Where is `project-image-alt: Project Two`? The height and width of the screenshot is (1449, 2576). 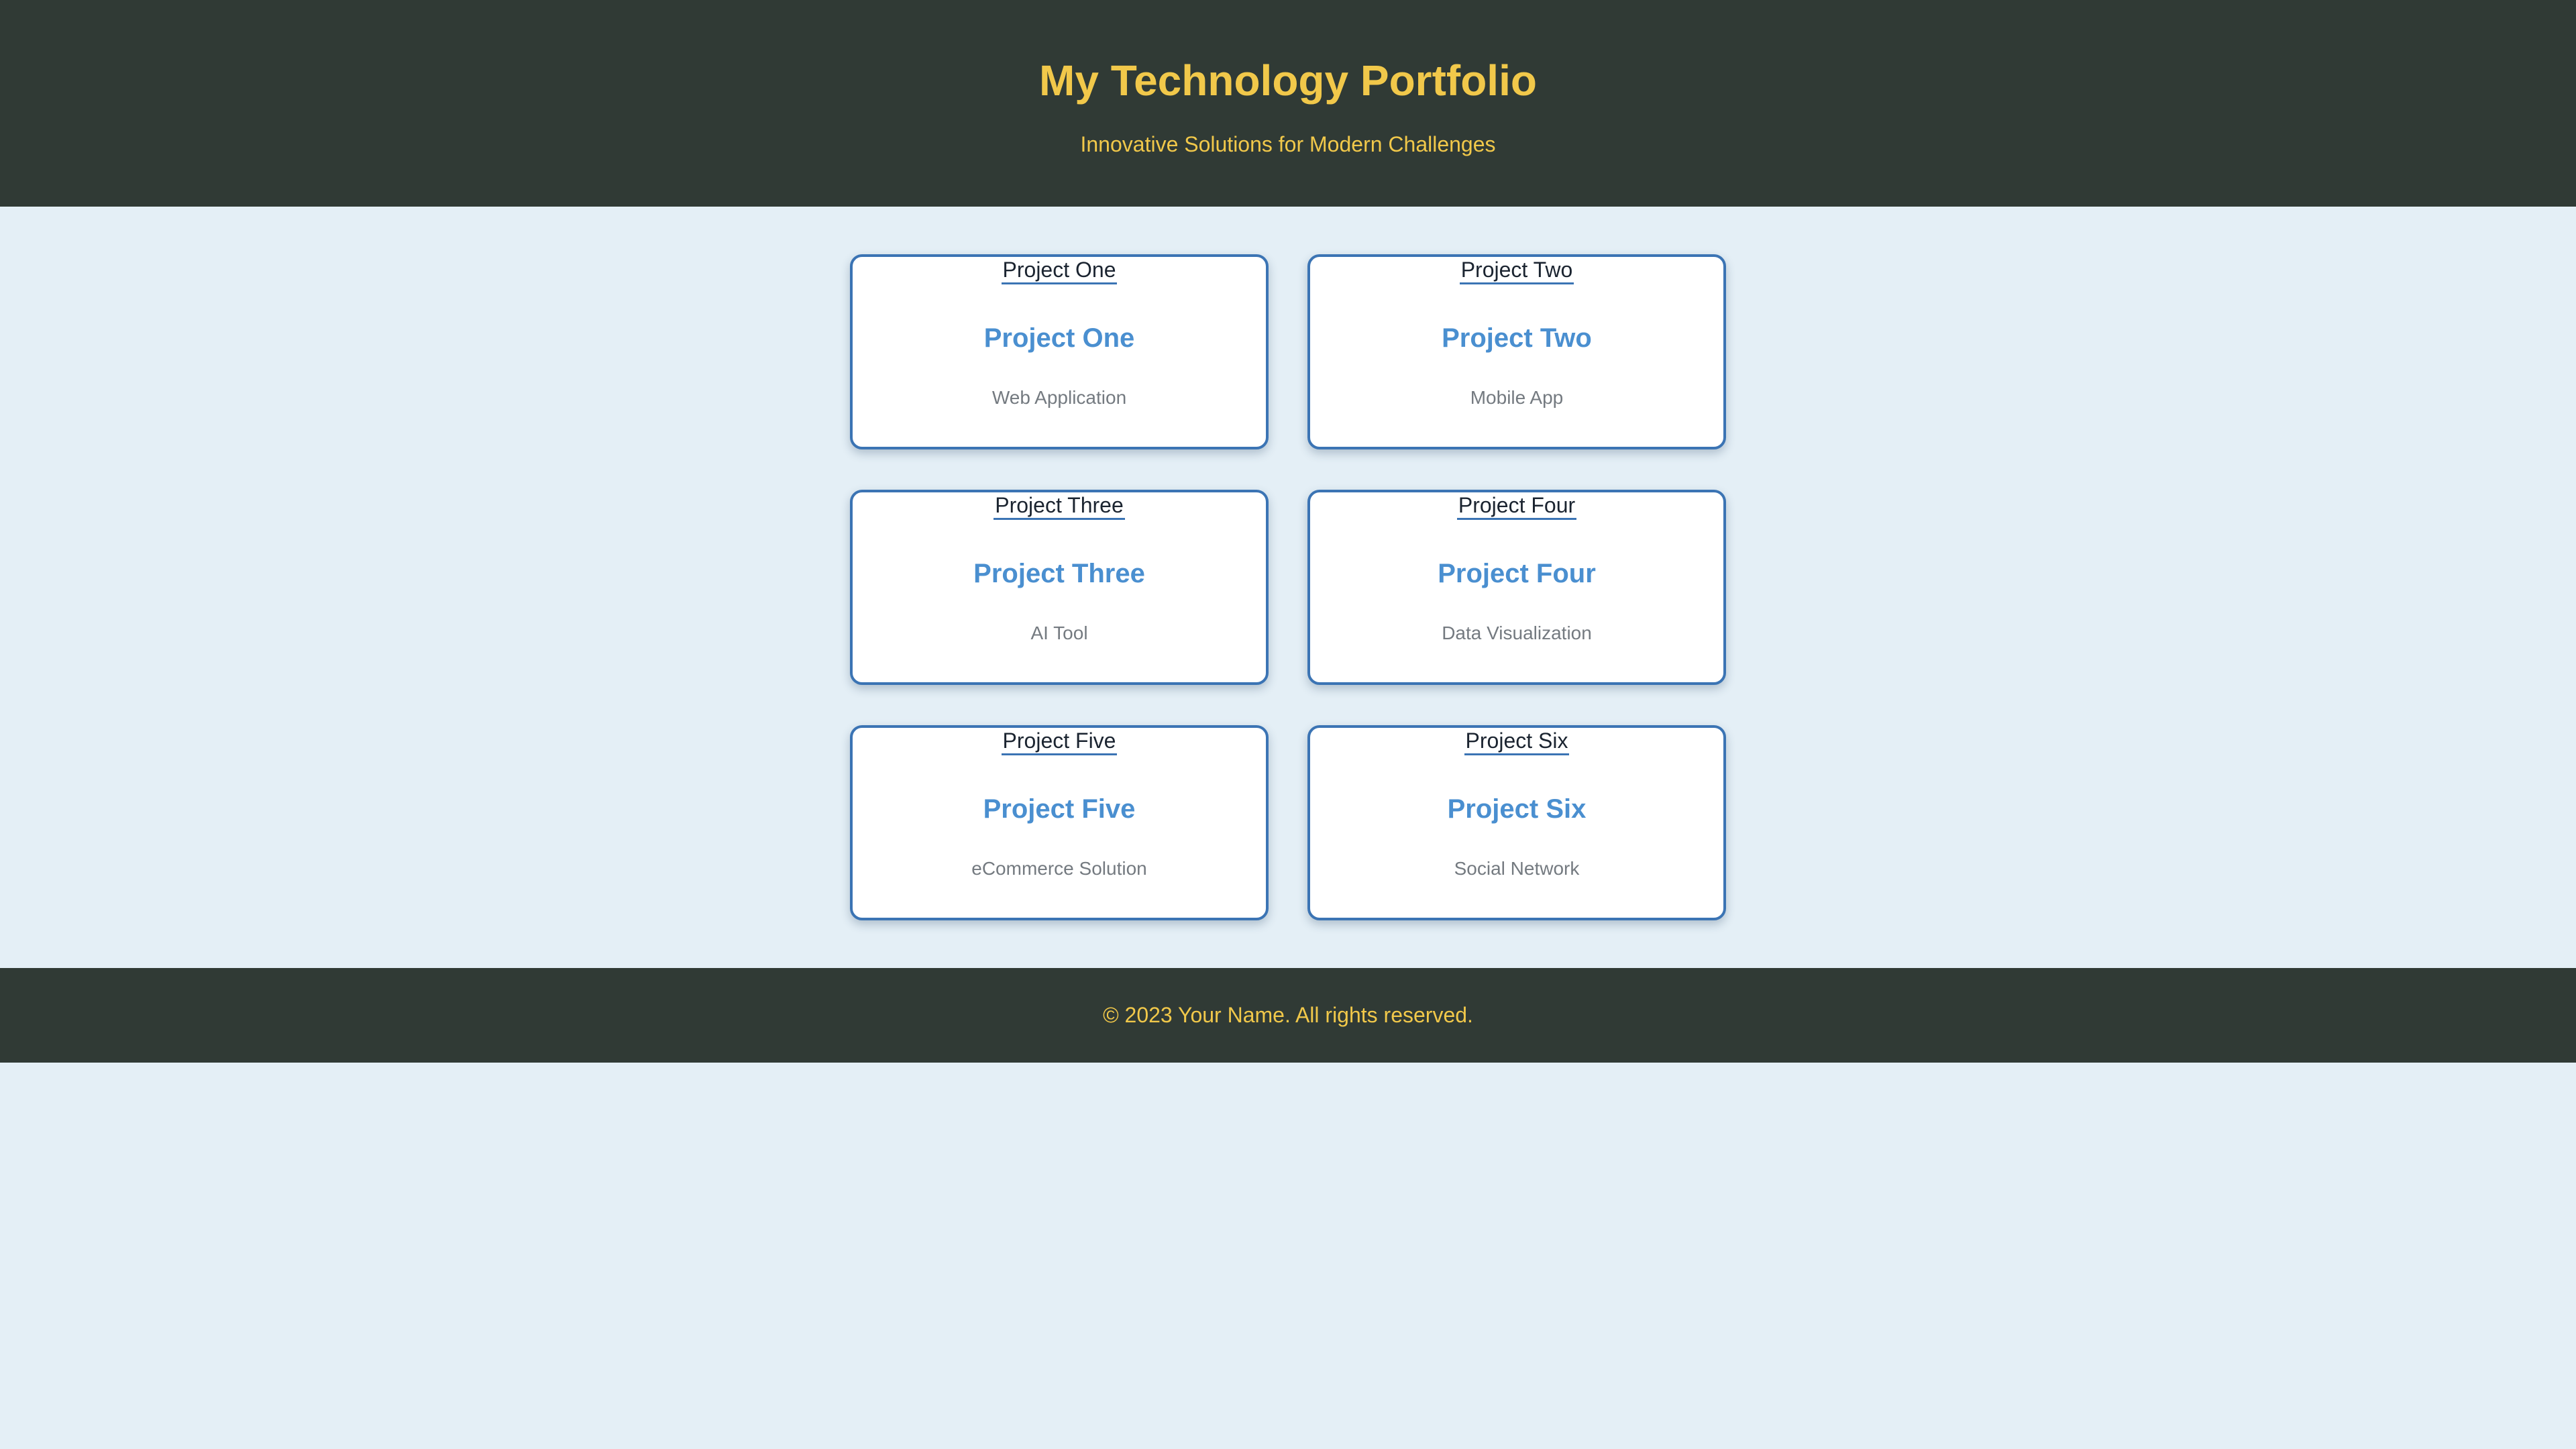 project-image-alt: Project Two is located at coordinates (1516, 270).